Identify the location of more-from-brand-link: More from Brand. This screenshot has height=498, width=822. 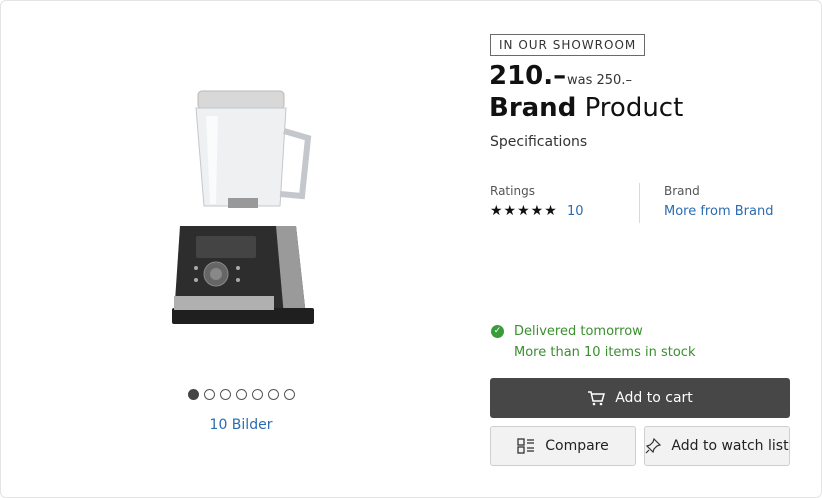
(718, 211).